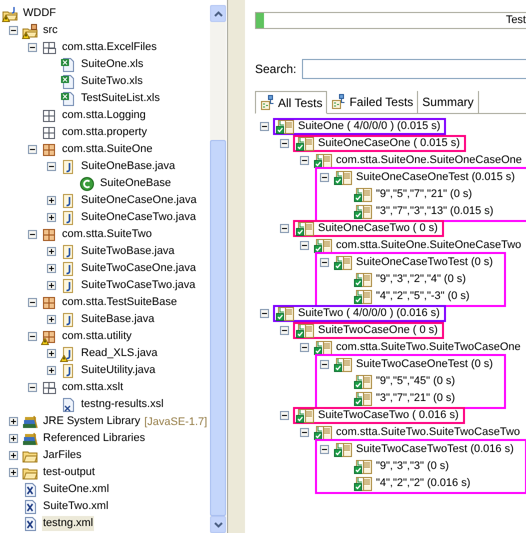 The height and width of the screenshot is (533, 526). I want to click on test-tree-item: SuiteTwoCaseTwo ( 0.016 s), so click(388, 415).